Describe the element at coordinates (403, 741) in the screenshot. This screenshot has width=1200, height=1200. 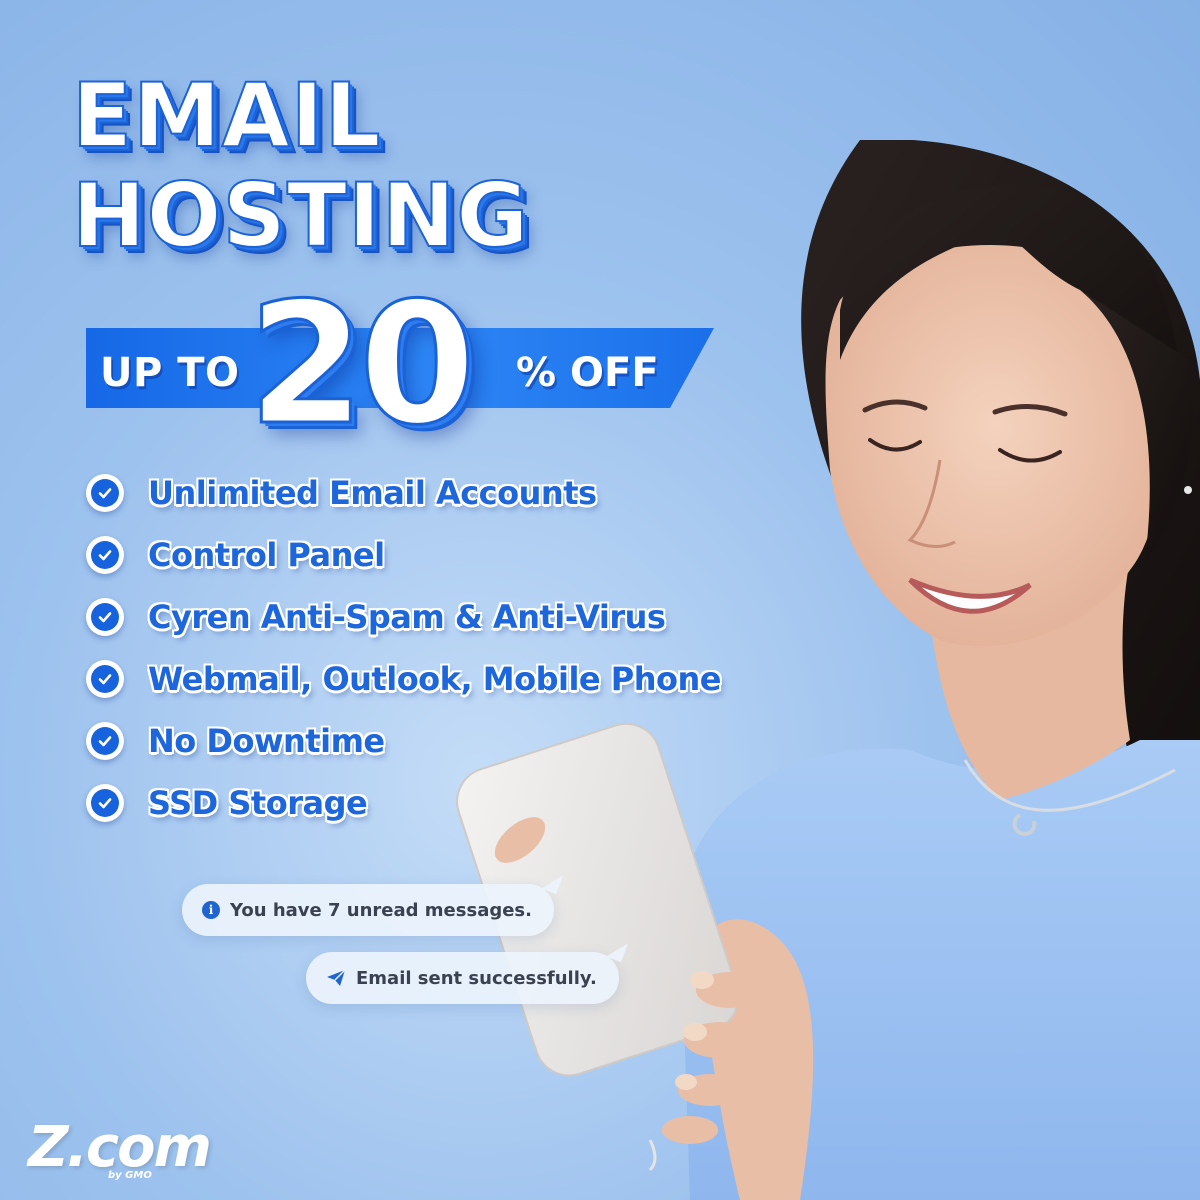
I see `feature-item: No Downtime` at that location.